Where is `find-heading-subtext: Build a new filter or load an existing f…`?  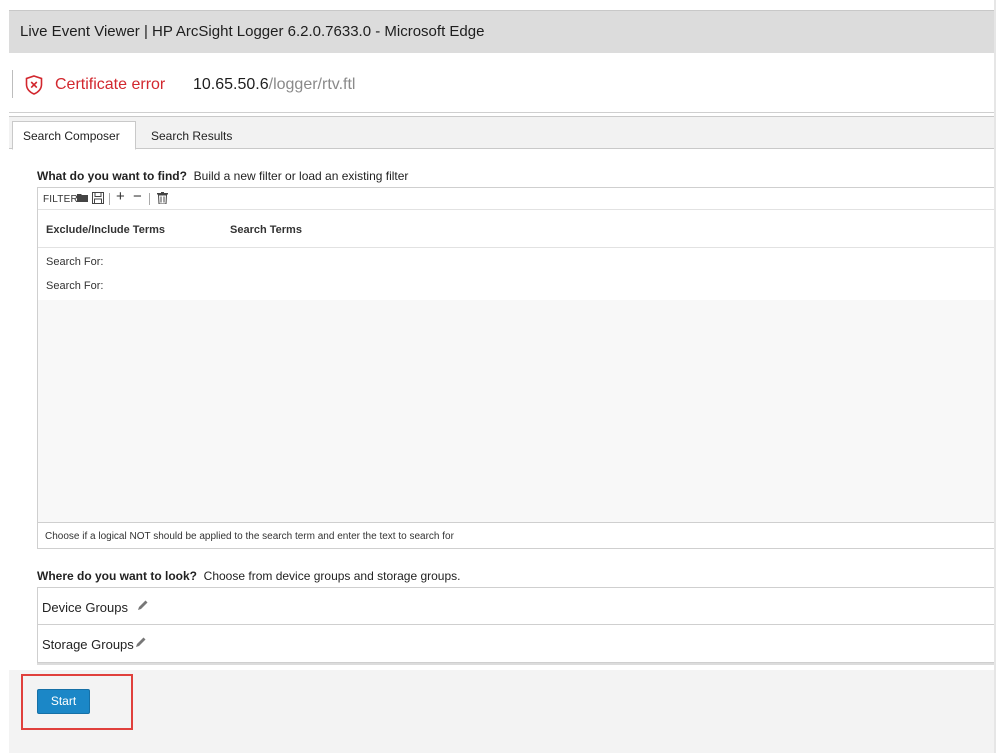
find-heading-subtext: Build a new filter or load an existing f… is located at coordinates (301, 176).